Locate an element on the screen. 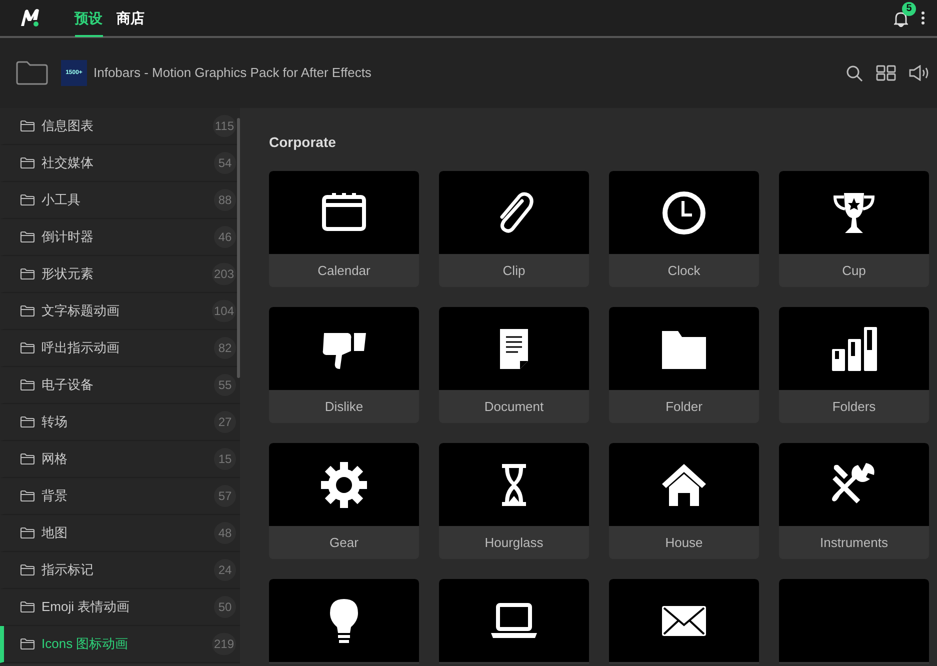 The image size is (937, 666). count-badge: 48 is located at coordinates (225, 533).